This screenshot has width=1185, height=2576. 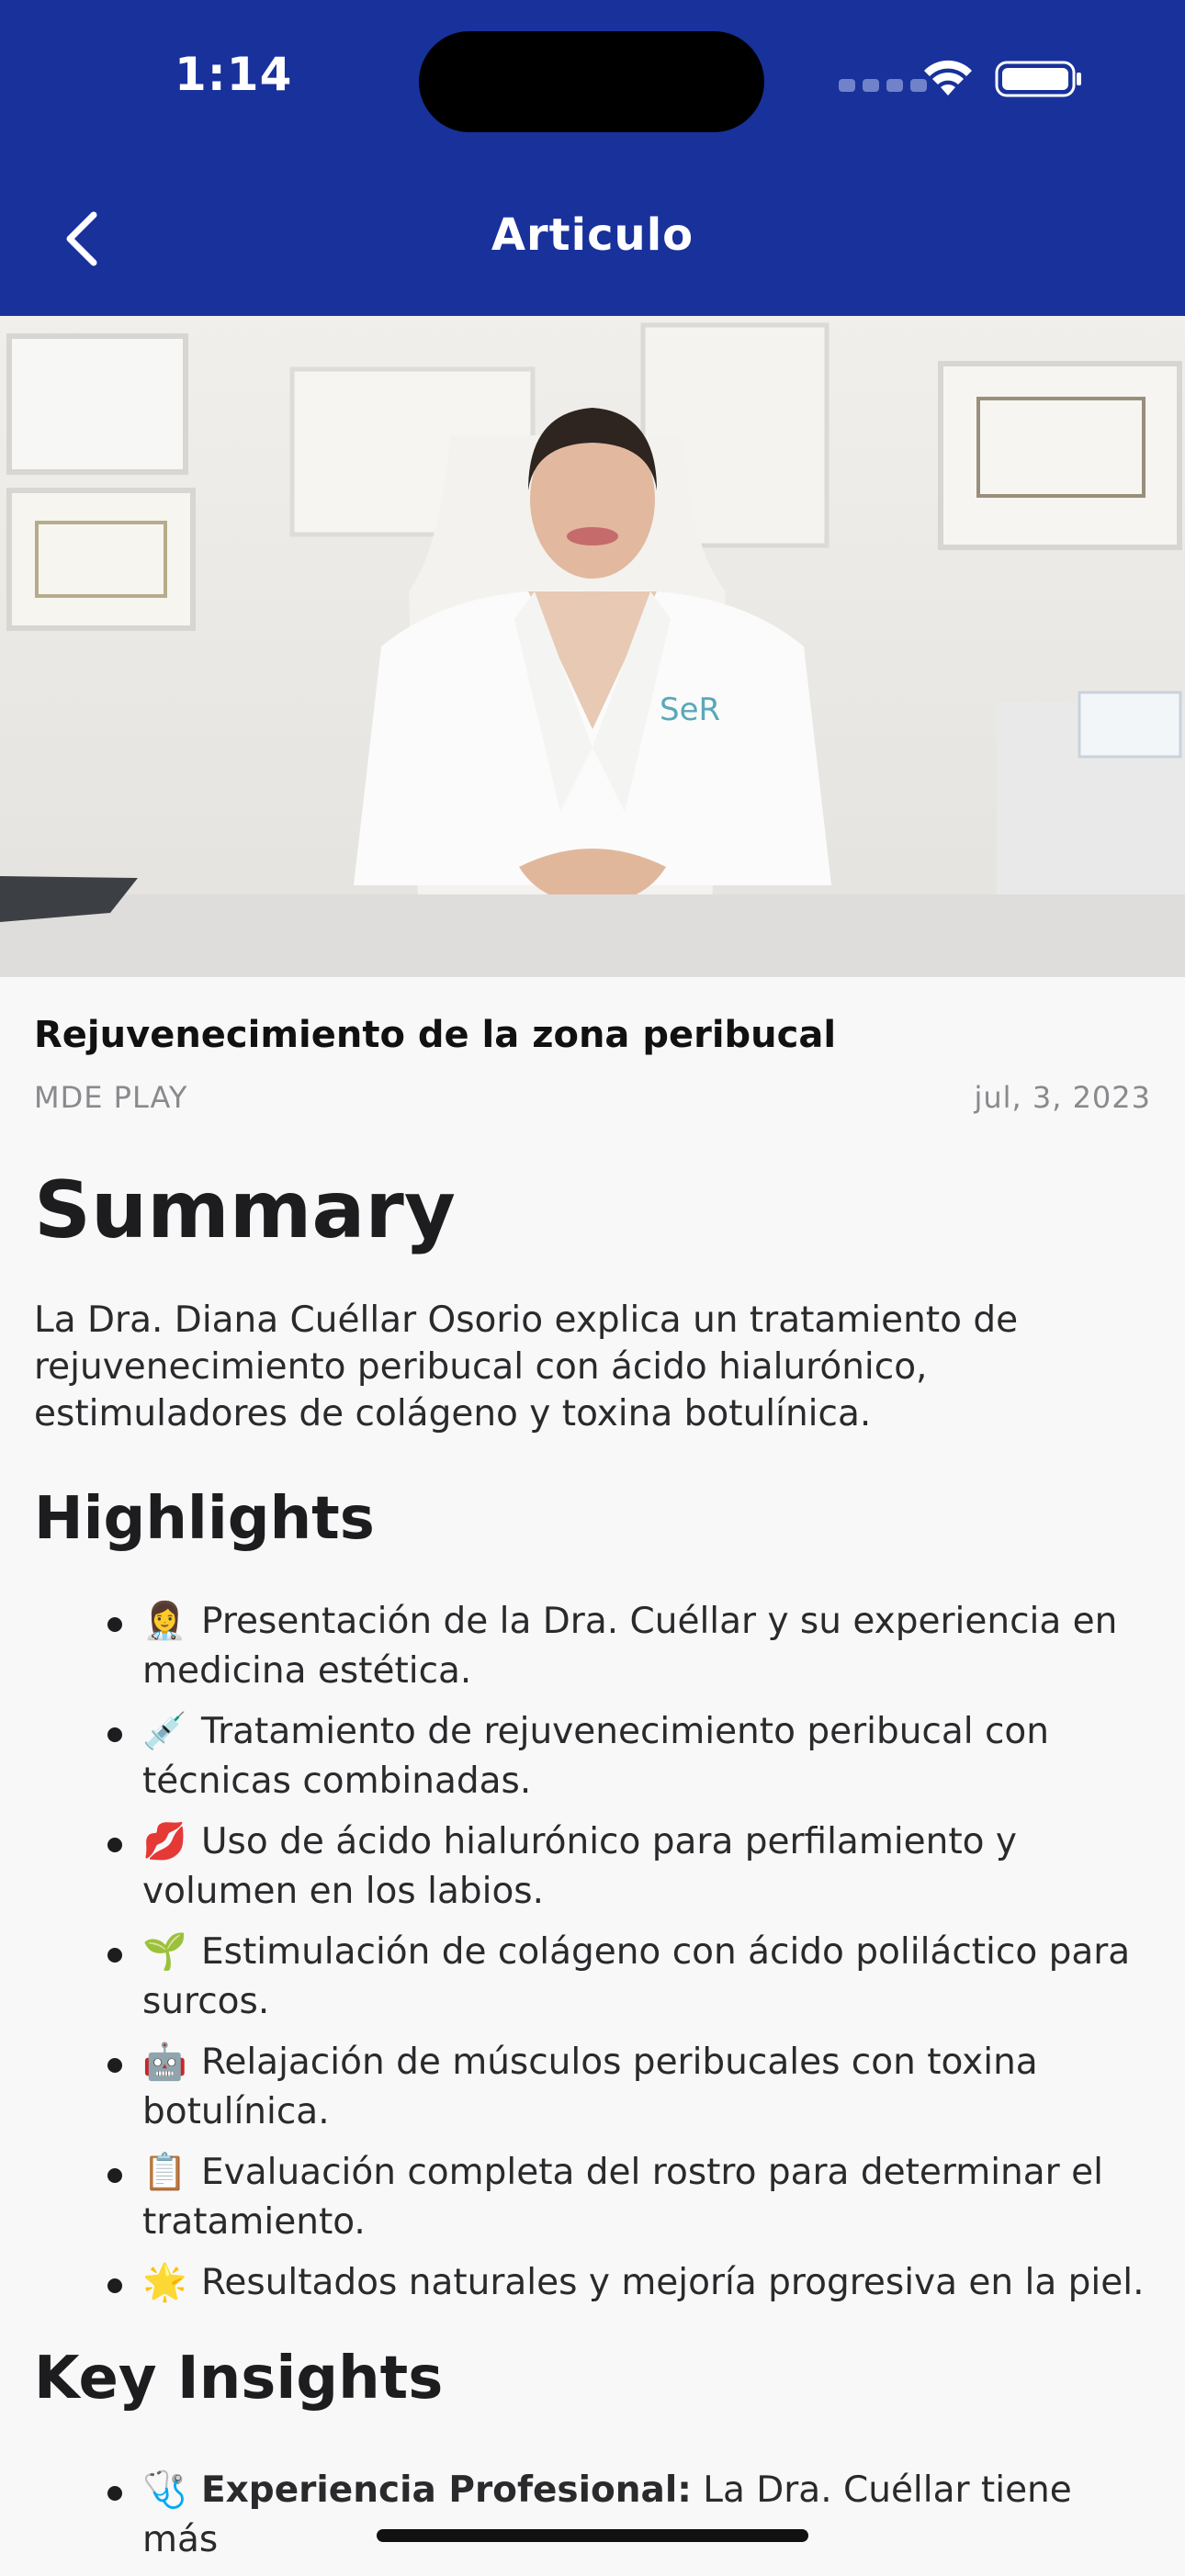 What do you see at coordinates (245, 1210) in the screenshot?
I see `summary-heading: Summary` at bounding box center [245, 1210].